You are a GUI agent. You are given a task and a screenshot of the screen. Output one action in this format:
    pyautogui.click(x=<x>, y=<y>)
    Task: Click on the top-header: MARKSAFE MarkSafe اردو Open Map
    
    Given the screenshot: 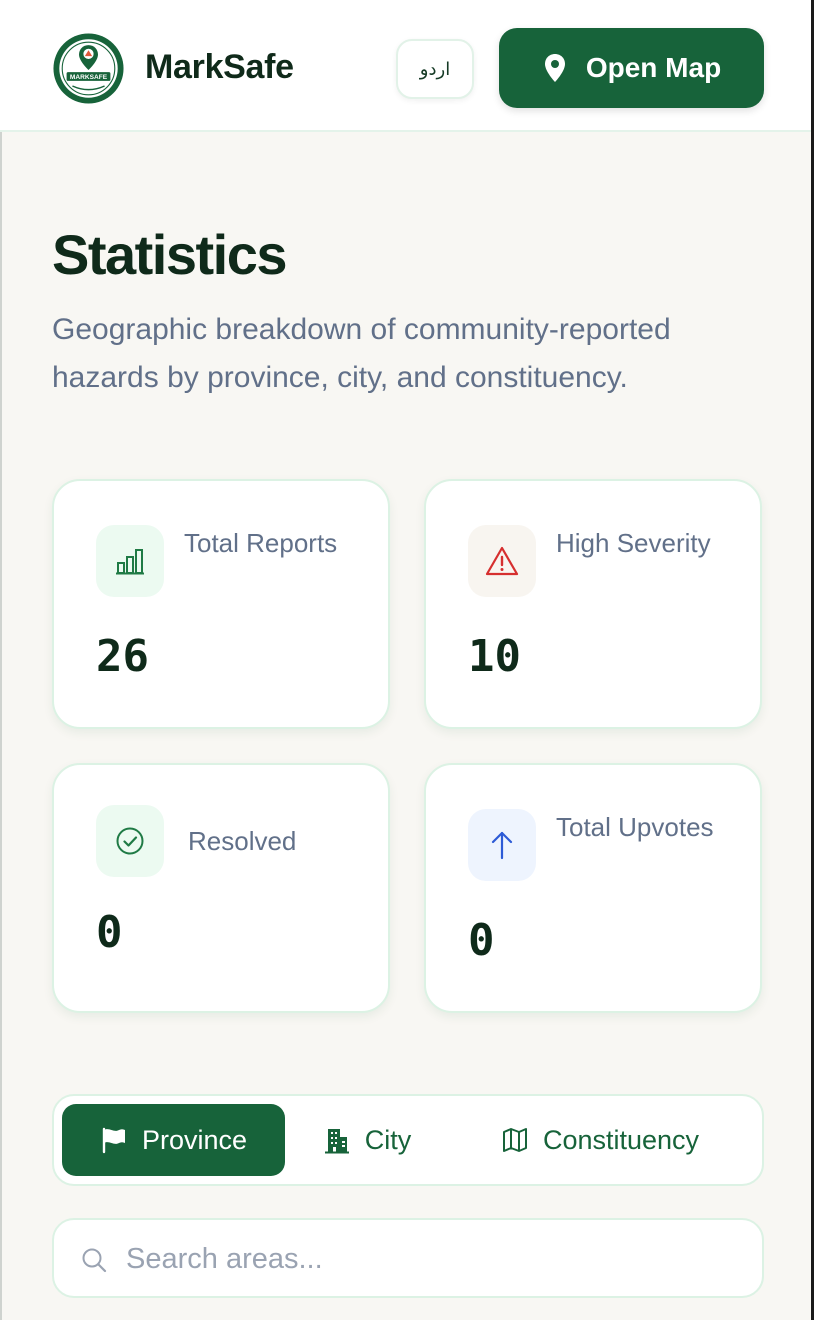 What is the action you would take?
    pyautogui.click(x=407, y=66)
    